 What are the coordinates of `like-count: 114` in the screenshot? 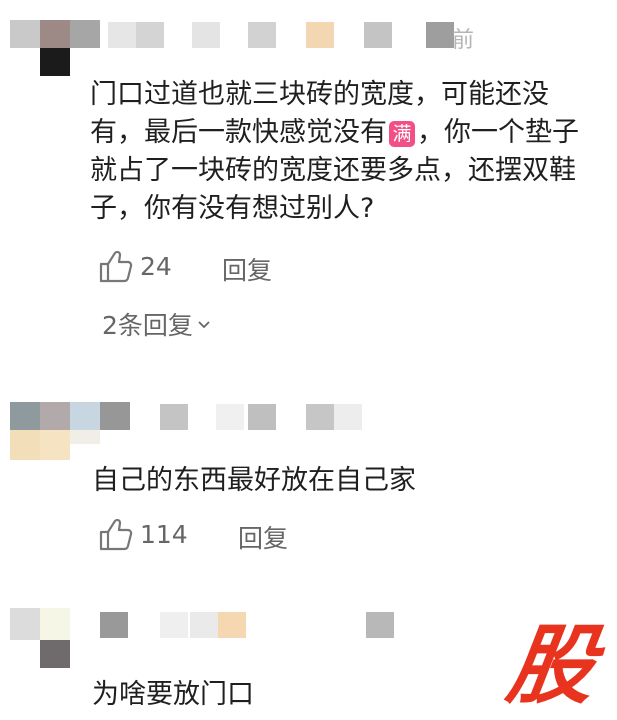 It's located at (164, 534).